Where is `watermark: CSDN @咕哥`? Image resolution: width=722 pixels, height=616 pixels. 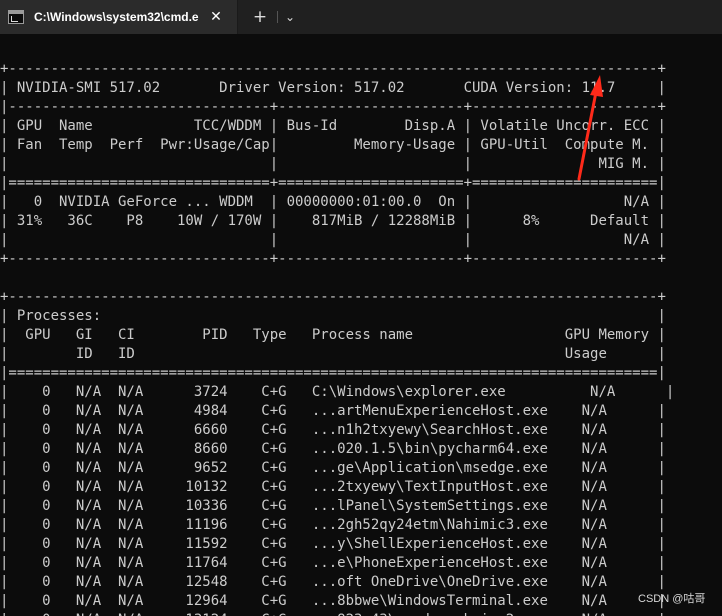
watermark: CSDN @咕哥 is located at coordinates (672, 599).